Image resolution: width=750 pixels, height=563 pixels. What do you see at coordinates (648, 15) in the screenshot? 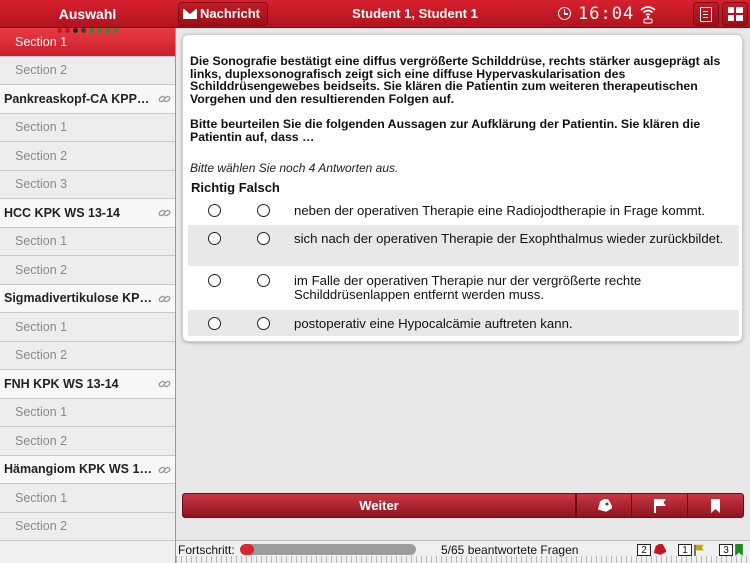
I see `wifi-icon` at bounding box center [648, 15].